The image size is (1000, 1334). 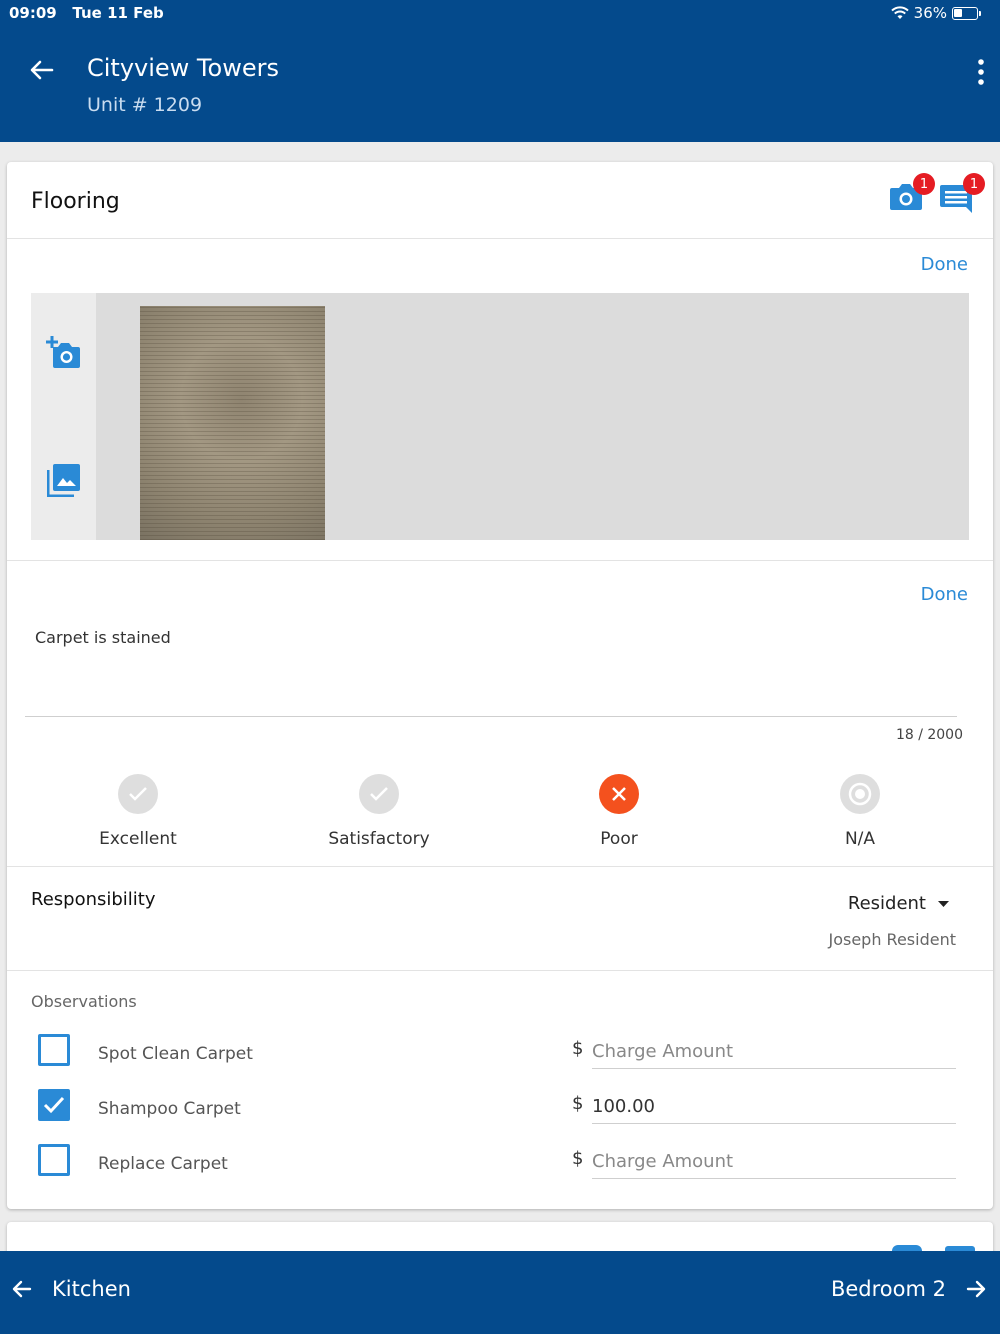 I want to click on observation-row: Shampoo Carpet $, so click(x=500, y=1114).